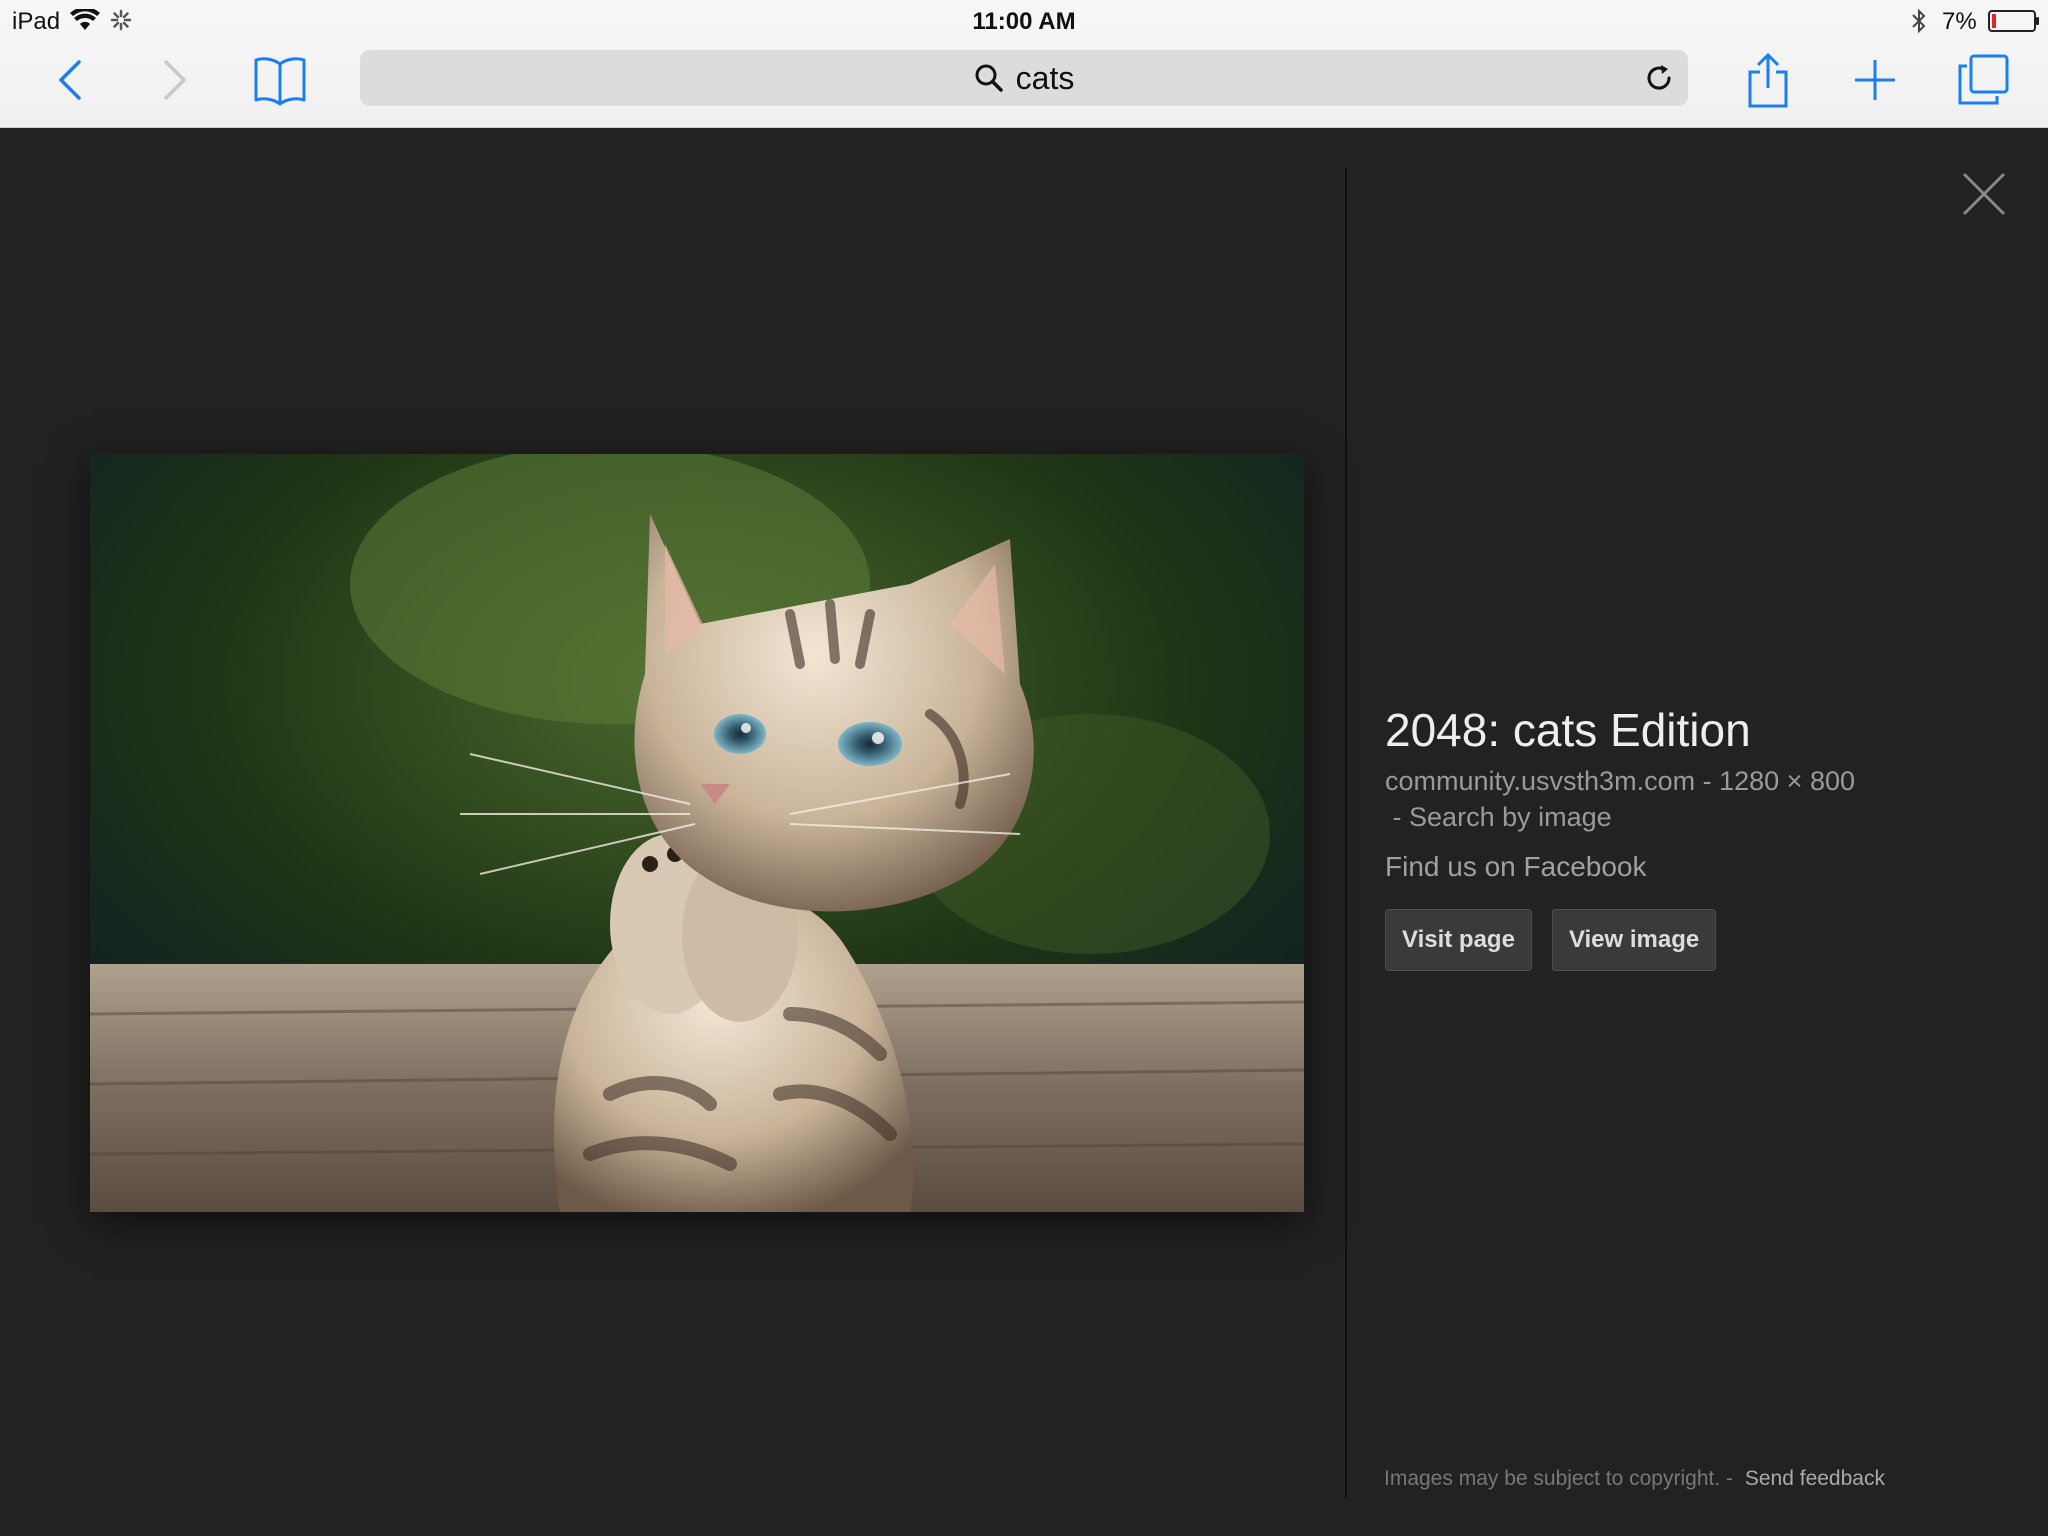 This screenshot has width=2048, height=1536. Describe the element at coordinates (1815, 1478) in the screenshot. I see `send-feedback-link: Send feedback` at that location.